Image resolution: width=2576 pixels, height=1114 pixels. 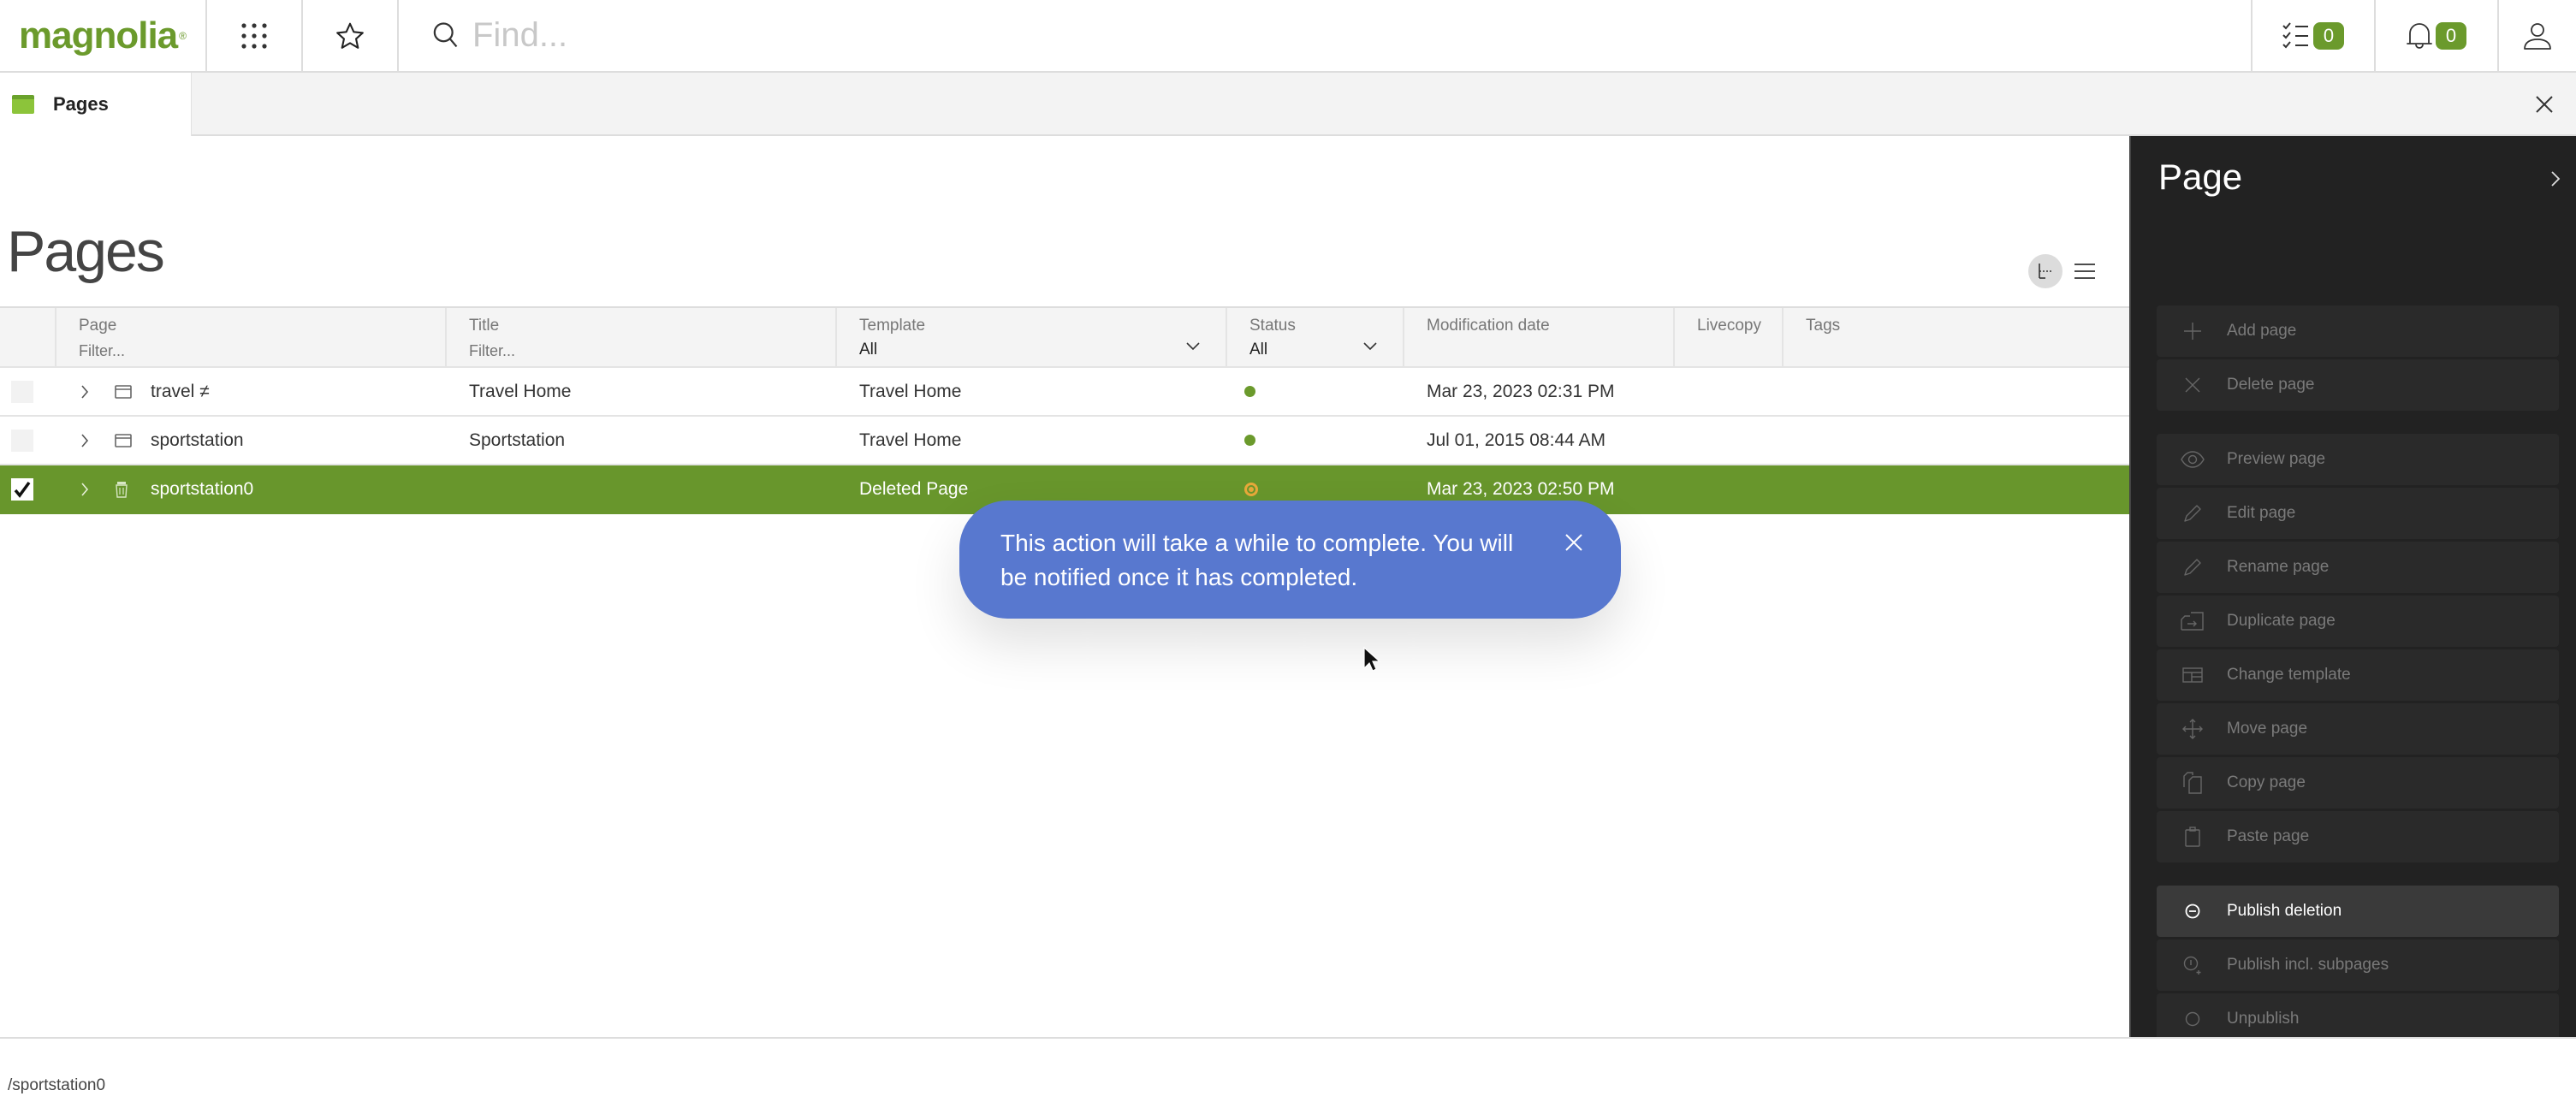 What do you see at coordinates (517, 440) in the screenshot?
I see `page-title-cell: Sportstation` at bounding box center [517, 440].